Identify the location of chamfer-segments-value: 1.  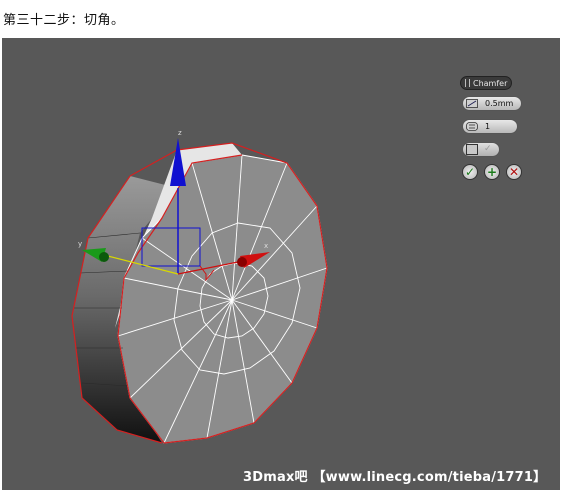
(488, 126).